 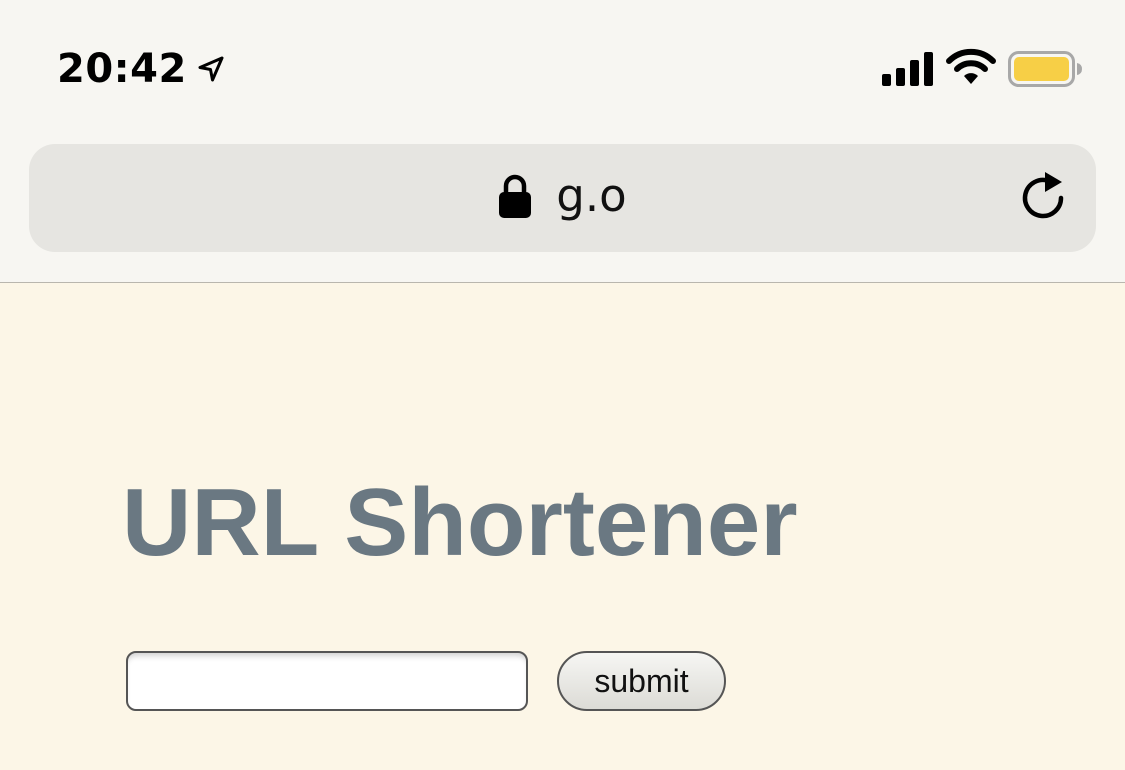 I want to click on address-content: g.o, so click(x=562, y=198).